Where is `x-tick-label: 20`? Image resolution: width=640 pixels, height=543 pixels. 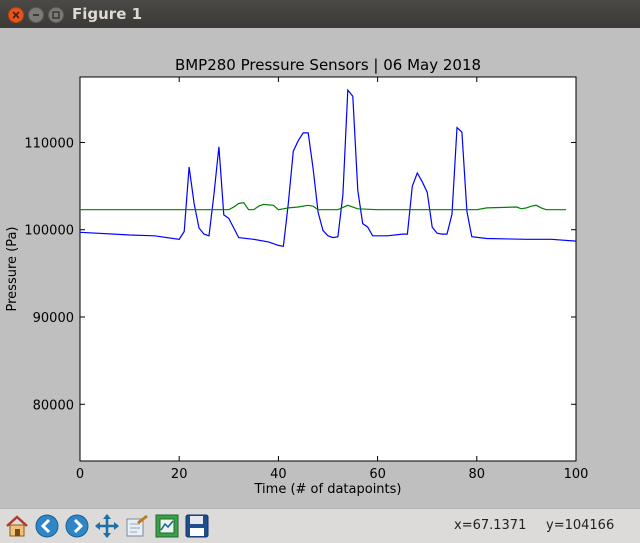
x-tick-label: 20 is located at coordinates (179, 474).